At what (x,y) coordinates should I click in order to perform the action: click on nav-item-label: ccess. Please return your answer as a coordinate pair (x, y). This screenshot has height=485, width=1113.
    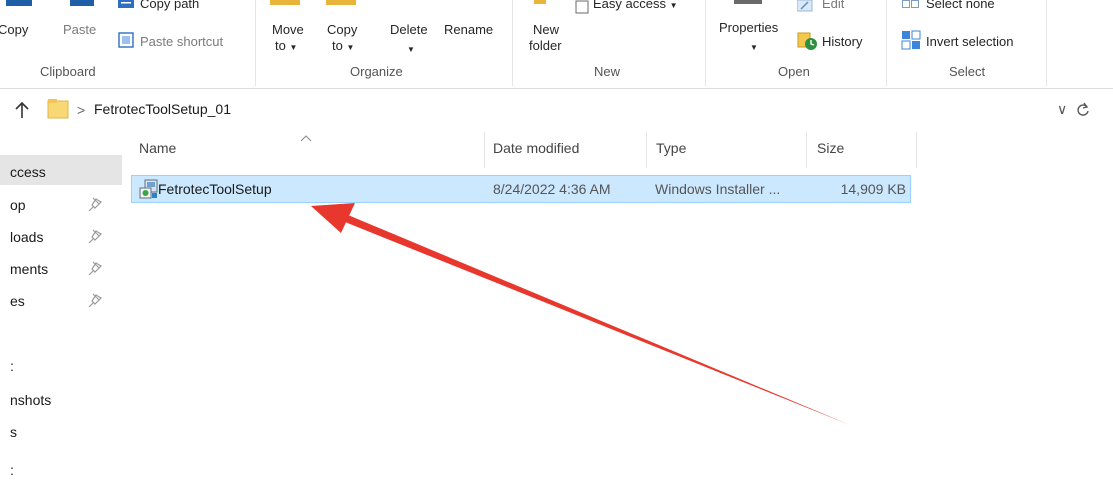
    Looking at the image, I should click on (28, 172).